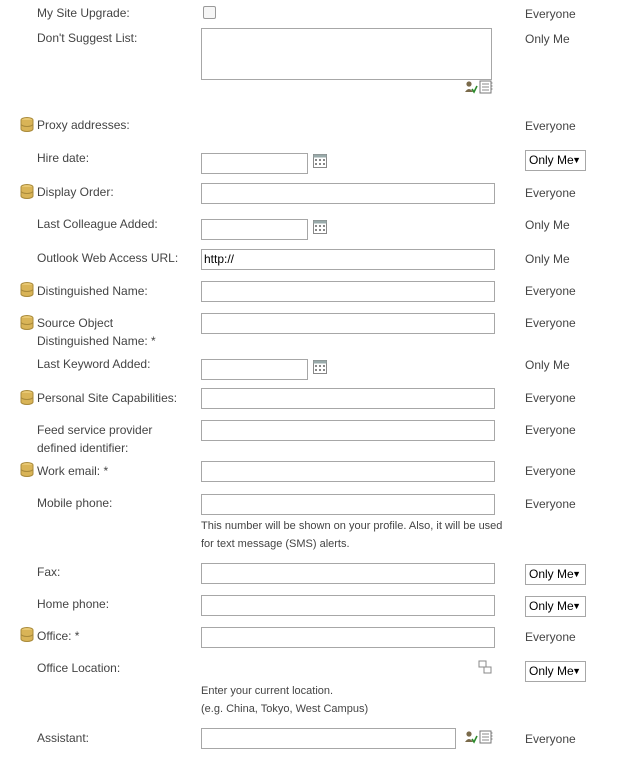 The width and height of the screenshot is (623, 761). I want to click on privacy-display-order: Everyone, so click(550, 193).